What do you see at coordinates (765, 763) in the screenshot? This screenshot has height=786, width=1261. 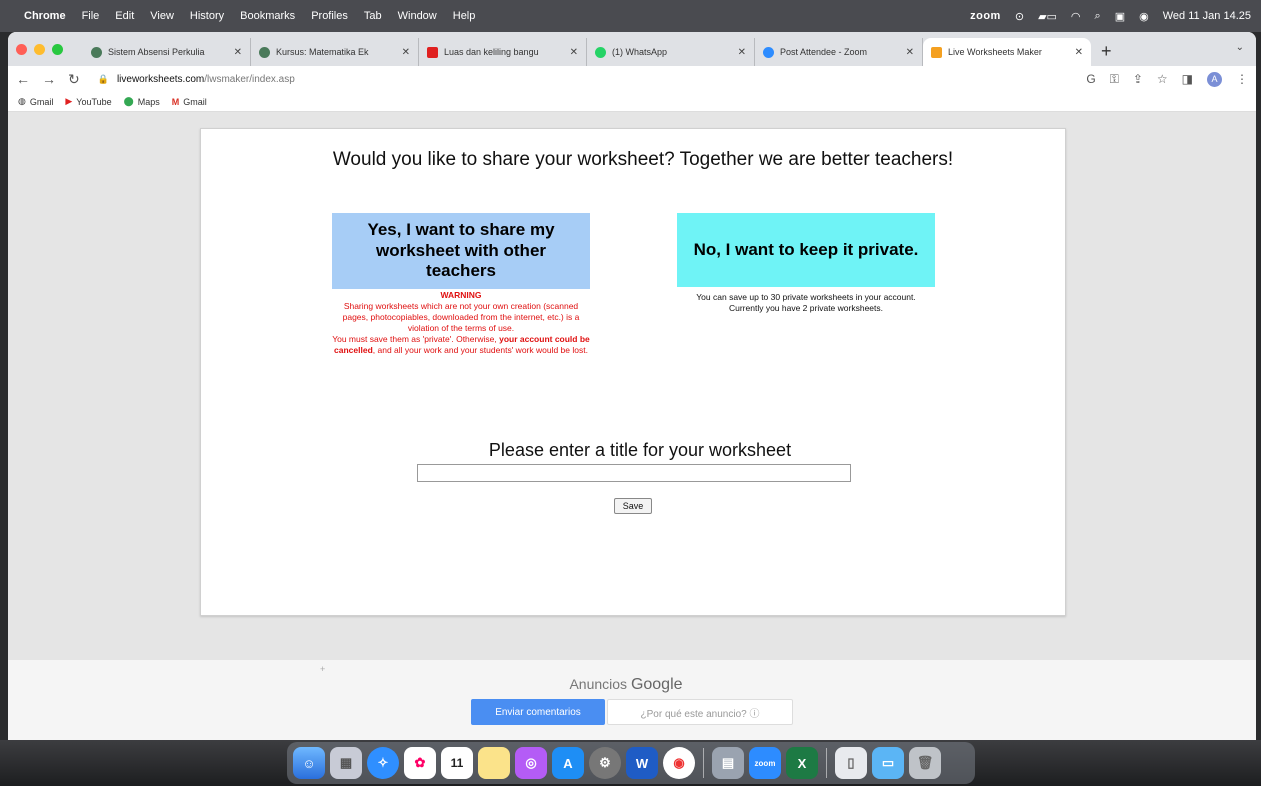 I see `zoom-dock-icon: zoom` at bounding box center [765, 763].